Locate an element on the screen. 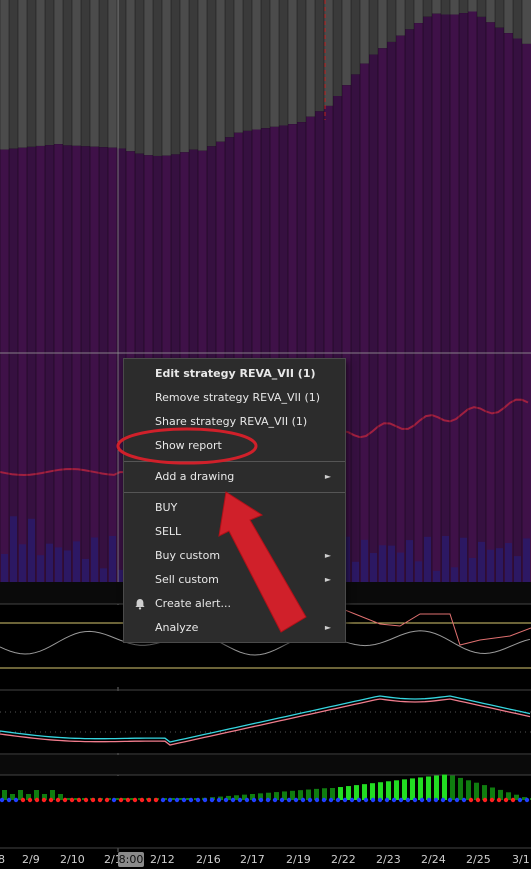 The image size is (531, 869). add-drawing-label: Add a drawing is located at coordinates (195, 476).